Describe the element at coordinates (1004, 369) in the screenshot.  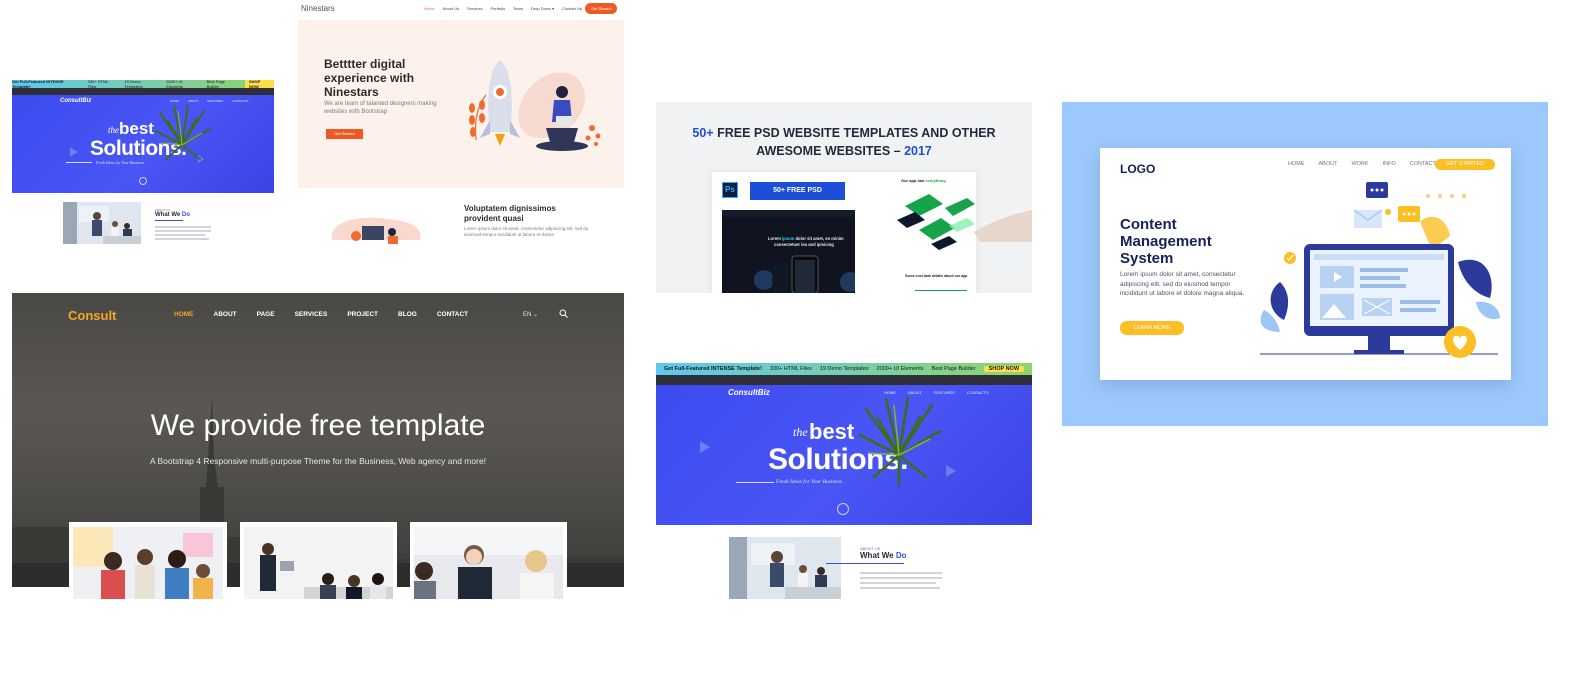
I see `shop-now-button: SHOP NOW` at that location.